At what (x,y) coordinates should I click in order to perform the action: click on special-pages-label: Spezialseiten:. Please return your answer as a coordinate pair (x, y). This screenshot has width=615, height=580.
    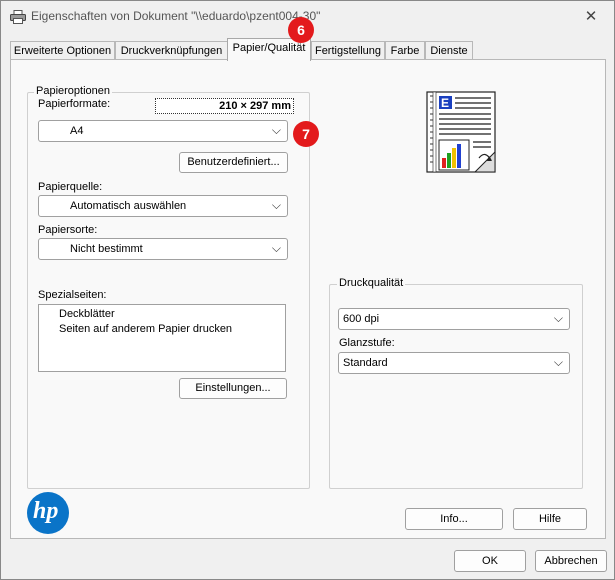
    Looking at the image, I should click on (72, 295).